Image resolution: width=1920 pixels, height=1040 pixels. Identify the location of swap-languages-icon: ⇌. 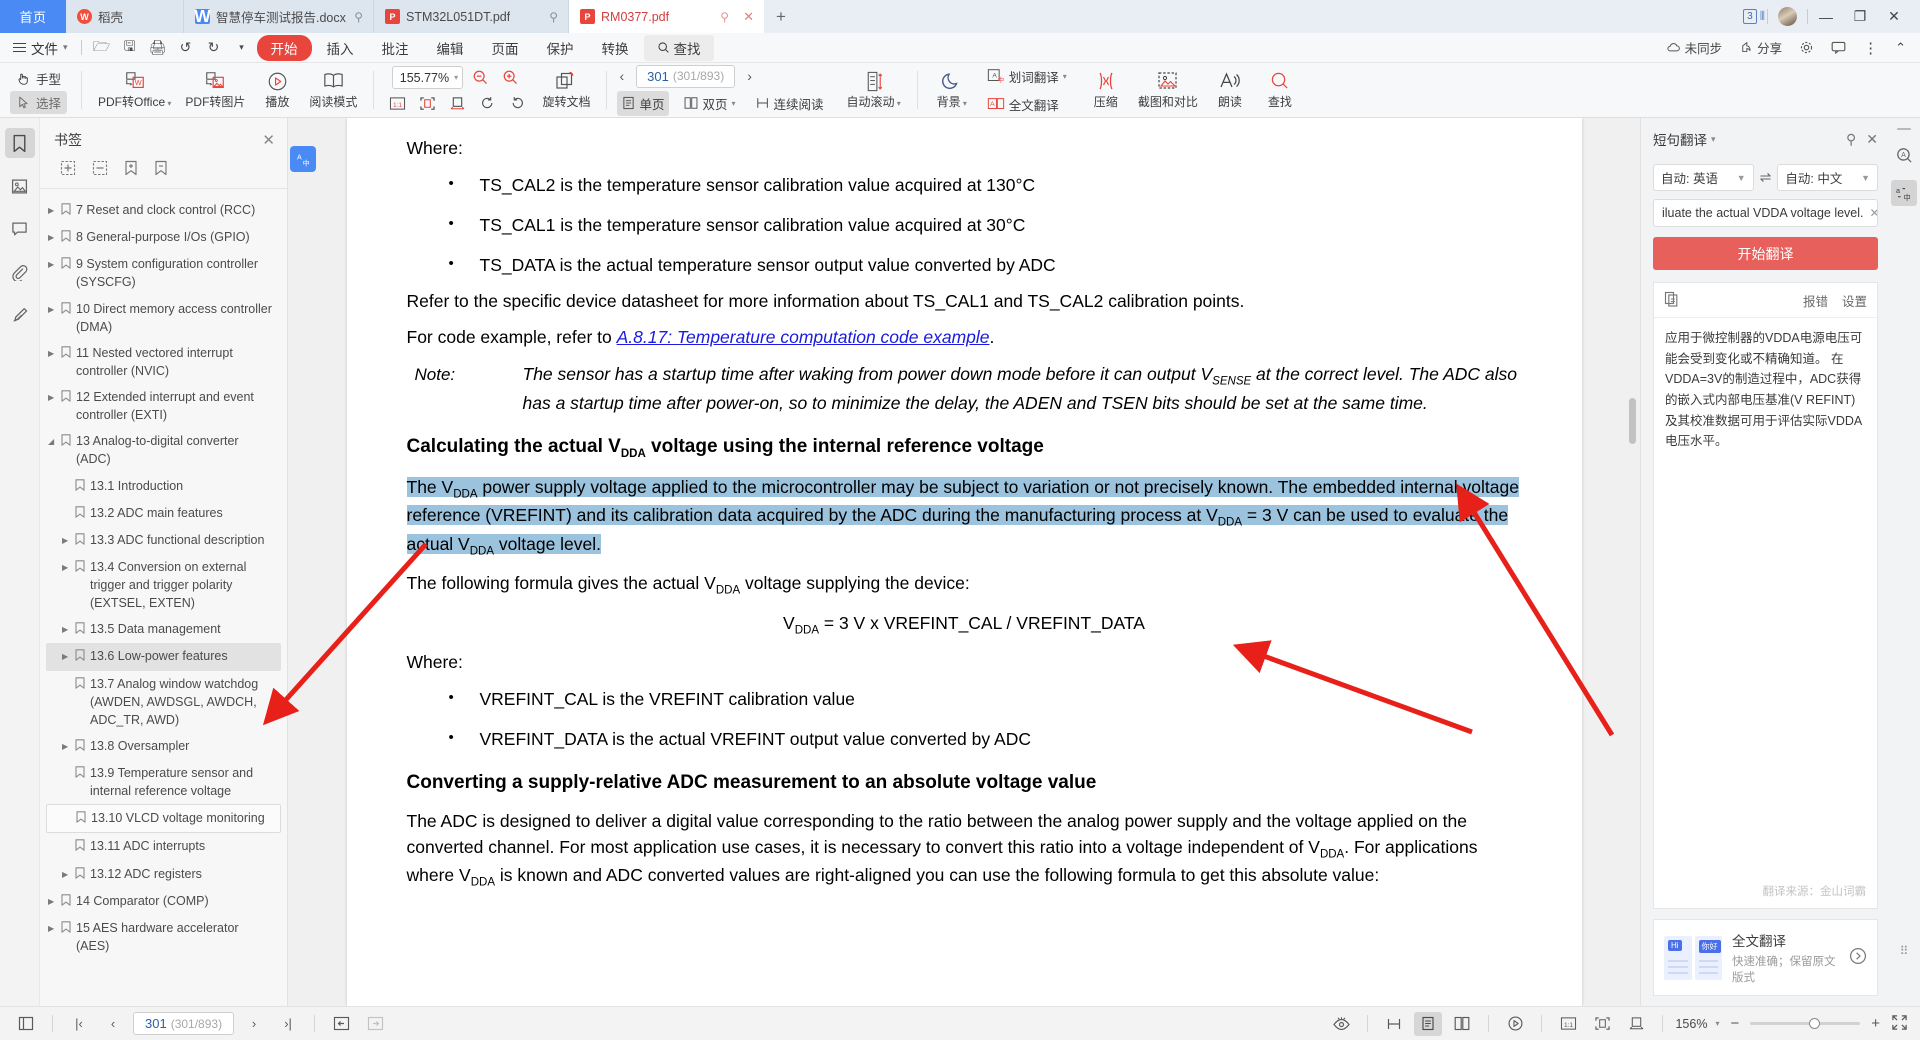
(1766, 177).